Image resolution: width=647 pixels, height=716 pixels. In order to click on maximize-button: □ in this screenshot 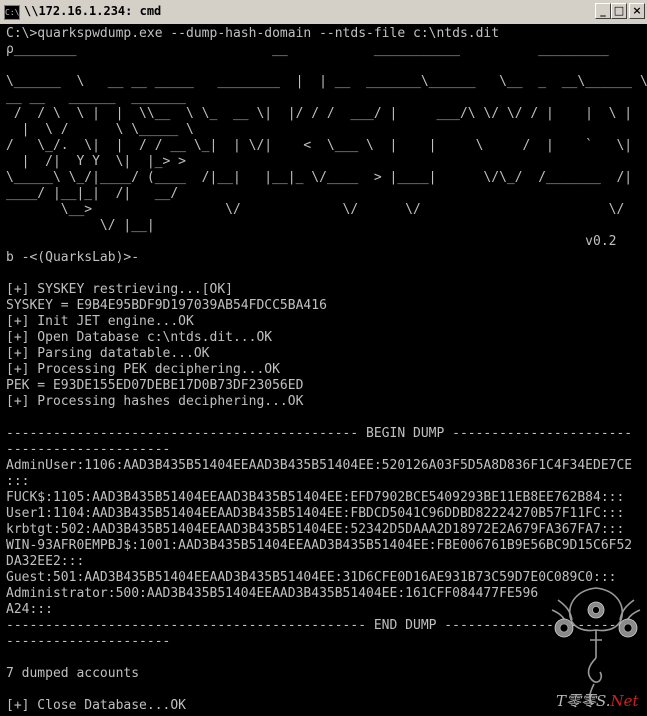, I will do `click(619, 11)`.